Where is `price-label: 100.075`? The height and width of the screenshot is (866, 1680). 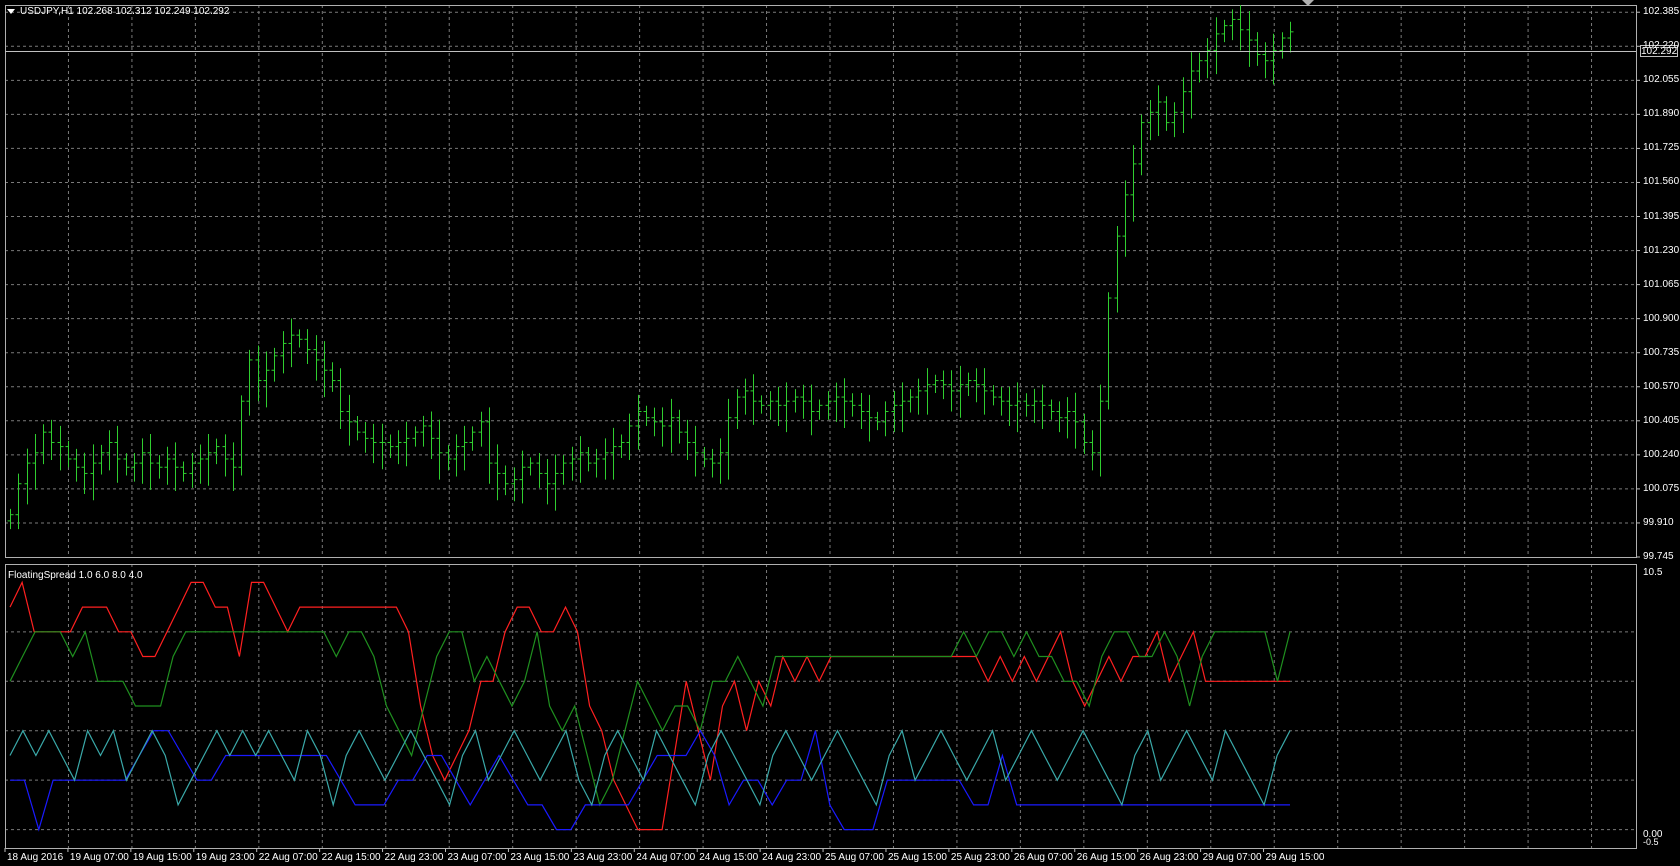 price-label: 100.075 is located at coordinates (1661, 488).